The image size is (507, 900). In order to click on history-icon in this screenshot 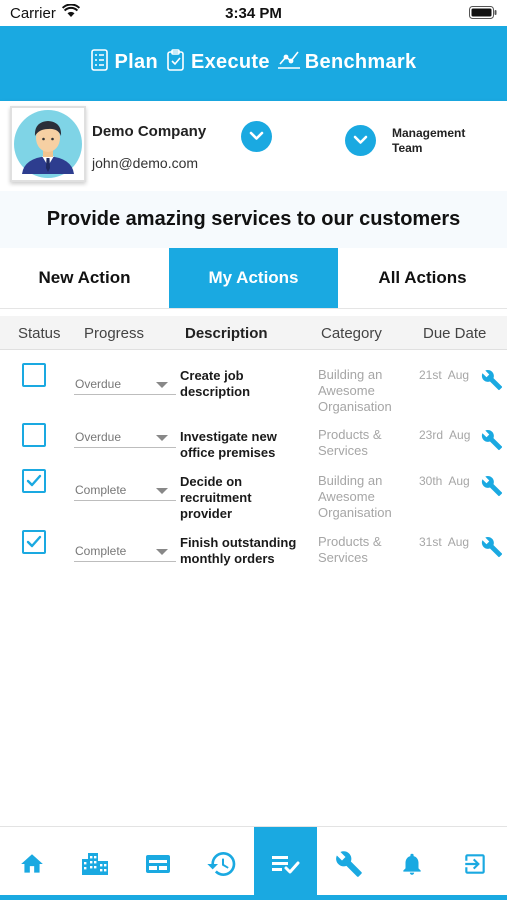, I will do `click(221, 863)`.